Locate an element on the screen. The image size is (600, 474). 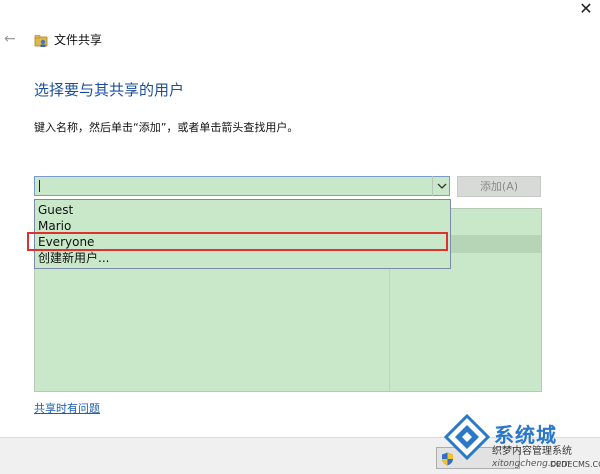
sharing-help-link: 共享时有问题 is located at coordinates (67, 409).